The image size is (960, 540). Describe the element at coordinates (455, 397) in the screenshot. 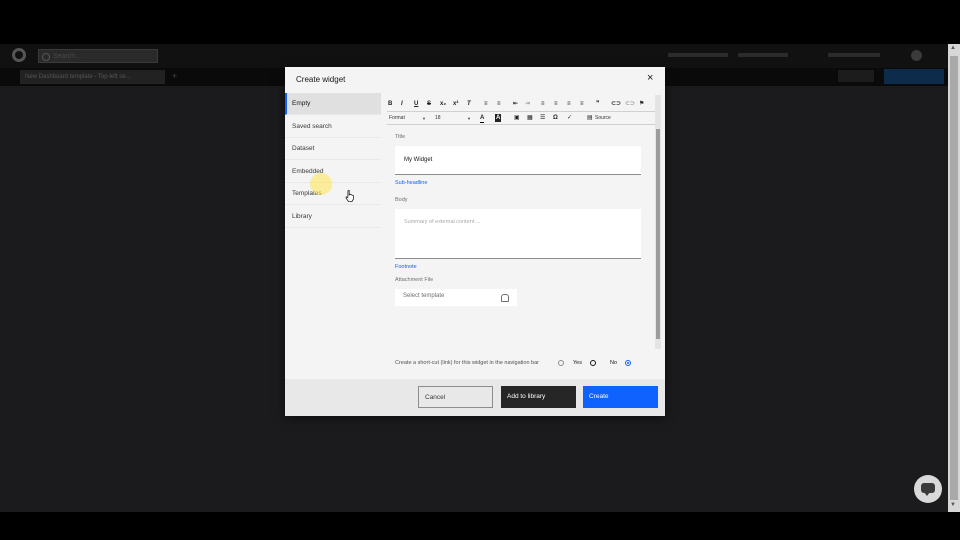

I see `cancel-button: Cancel` at that location.